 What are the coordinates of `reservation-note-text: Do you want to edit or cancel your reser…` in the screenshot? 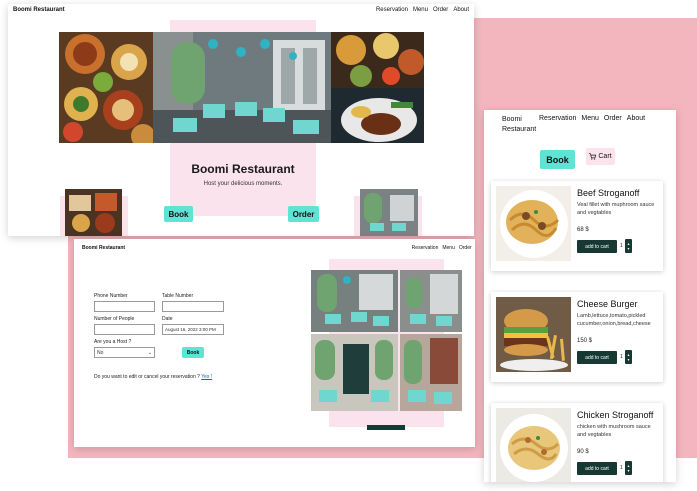 It's located at (147, 377).